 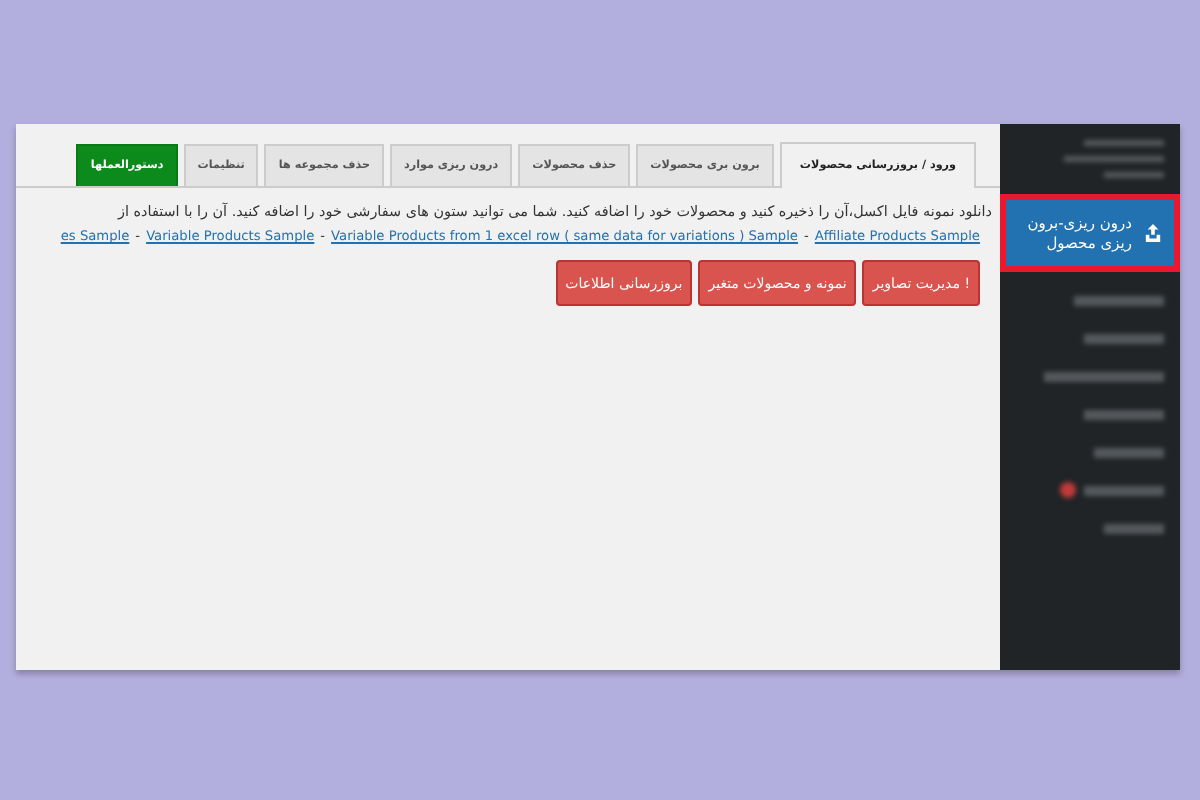 I want to click on blurred-menu-drawing, so click(x=1114, y=159).